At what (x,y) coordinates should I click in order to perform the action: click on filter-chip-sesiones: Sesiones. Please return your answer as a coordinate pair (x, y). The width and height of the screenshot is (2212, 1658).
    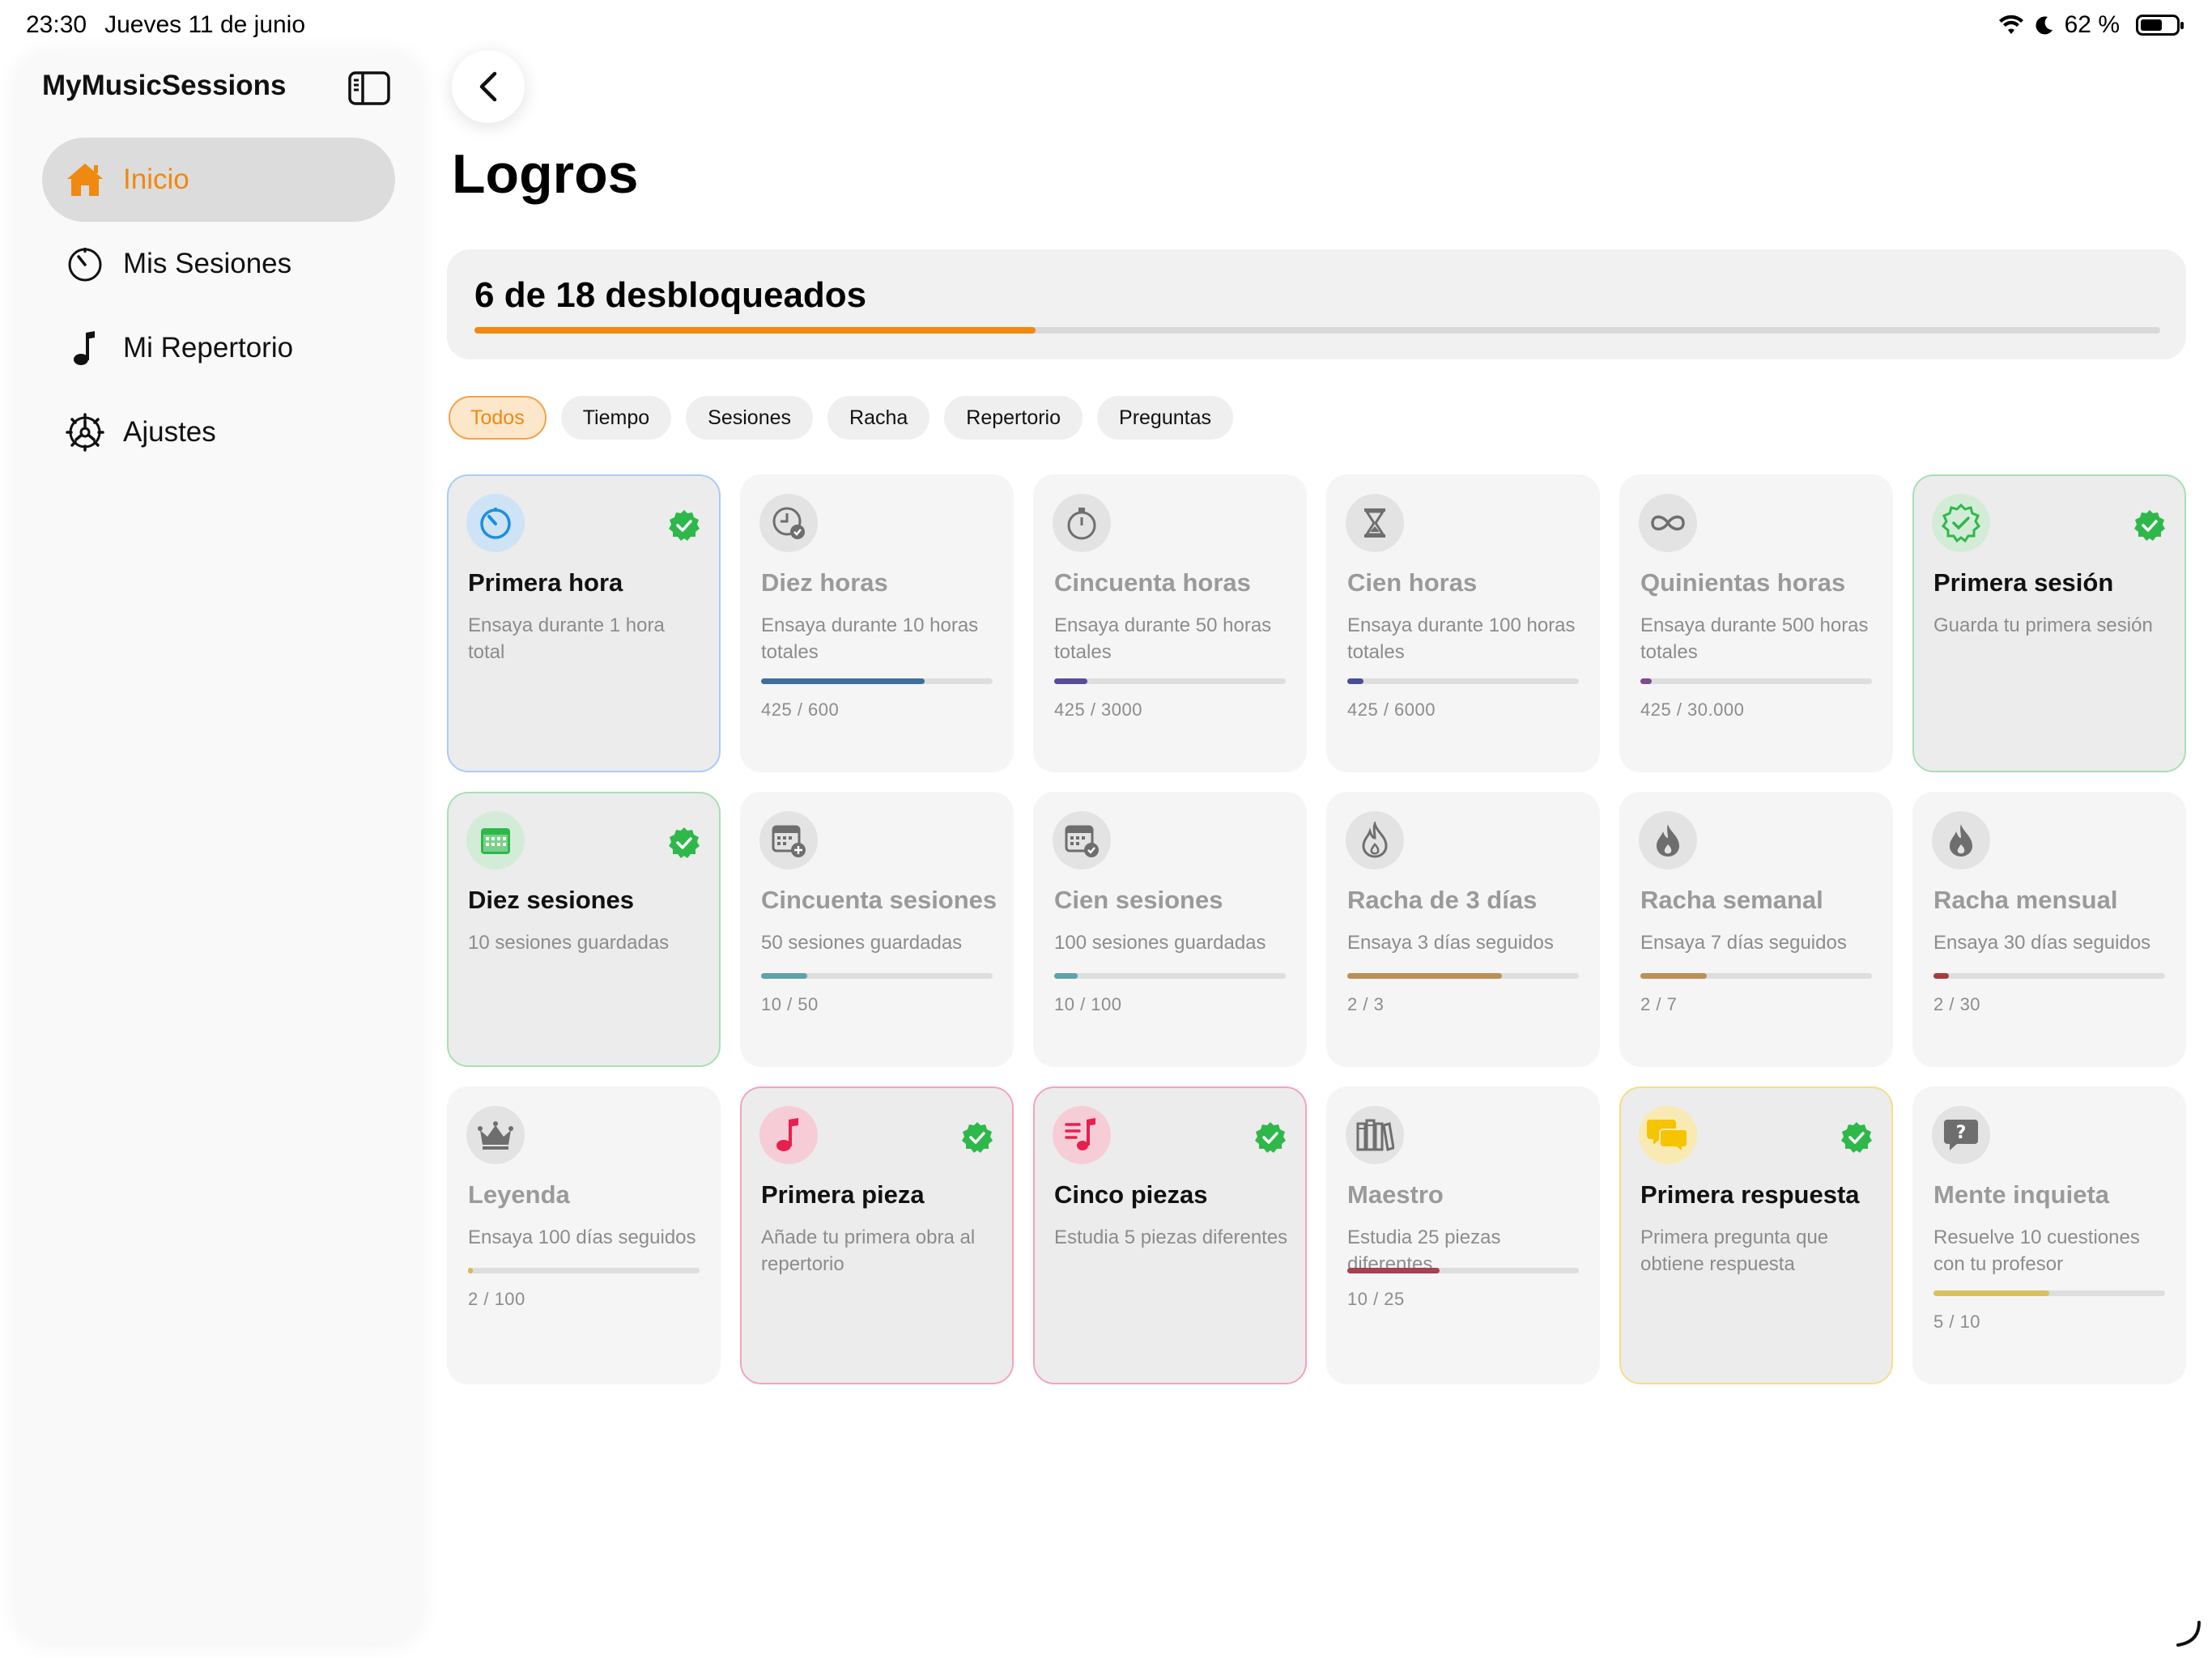
    Looking at the image, I should click on (750, 418).